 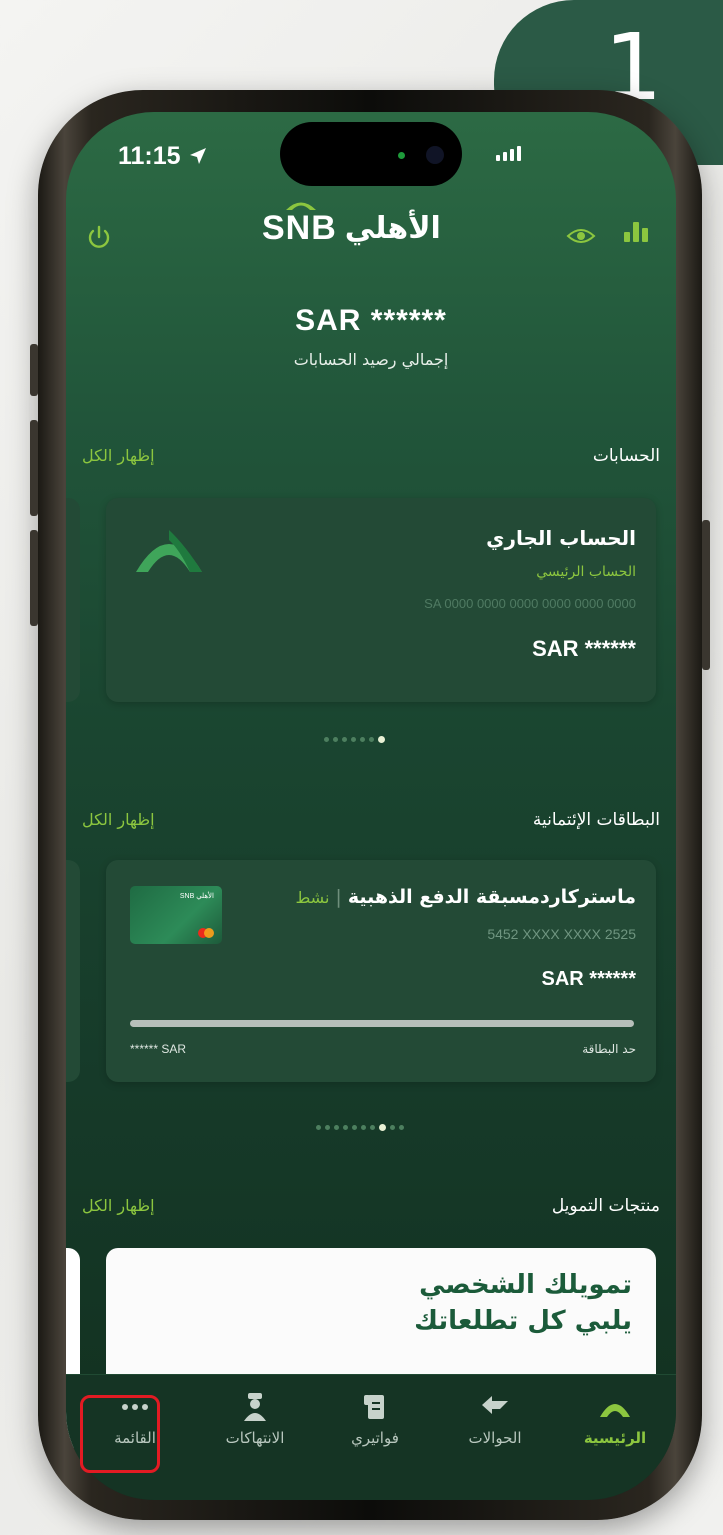 I want to click on promo-headline: تمويلك الشخصي, so click(x=525, y=1285).